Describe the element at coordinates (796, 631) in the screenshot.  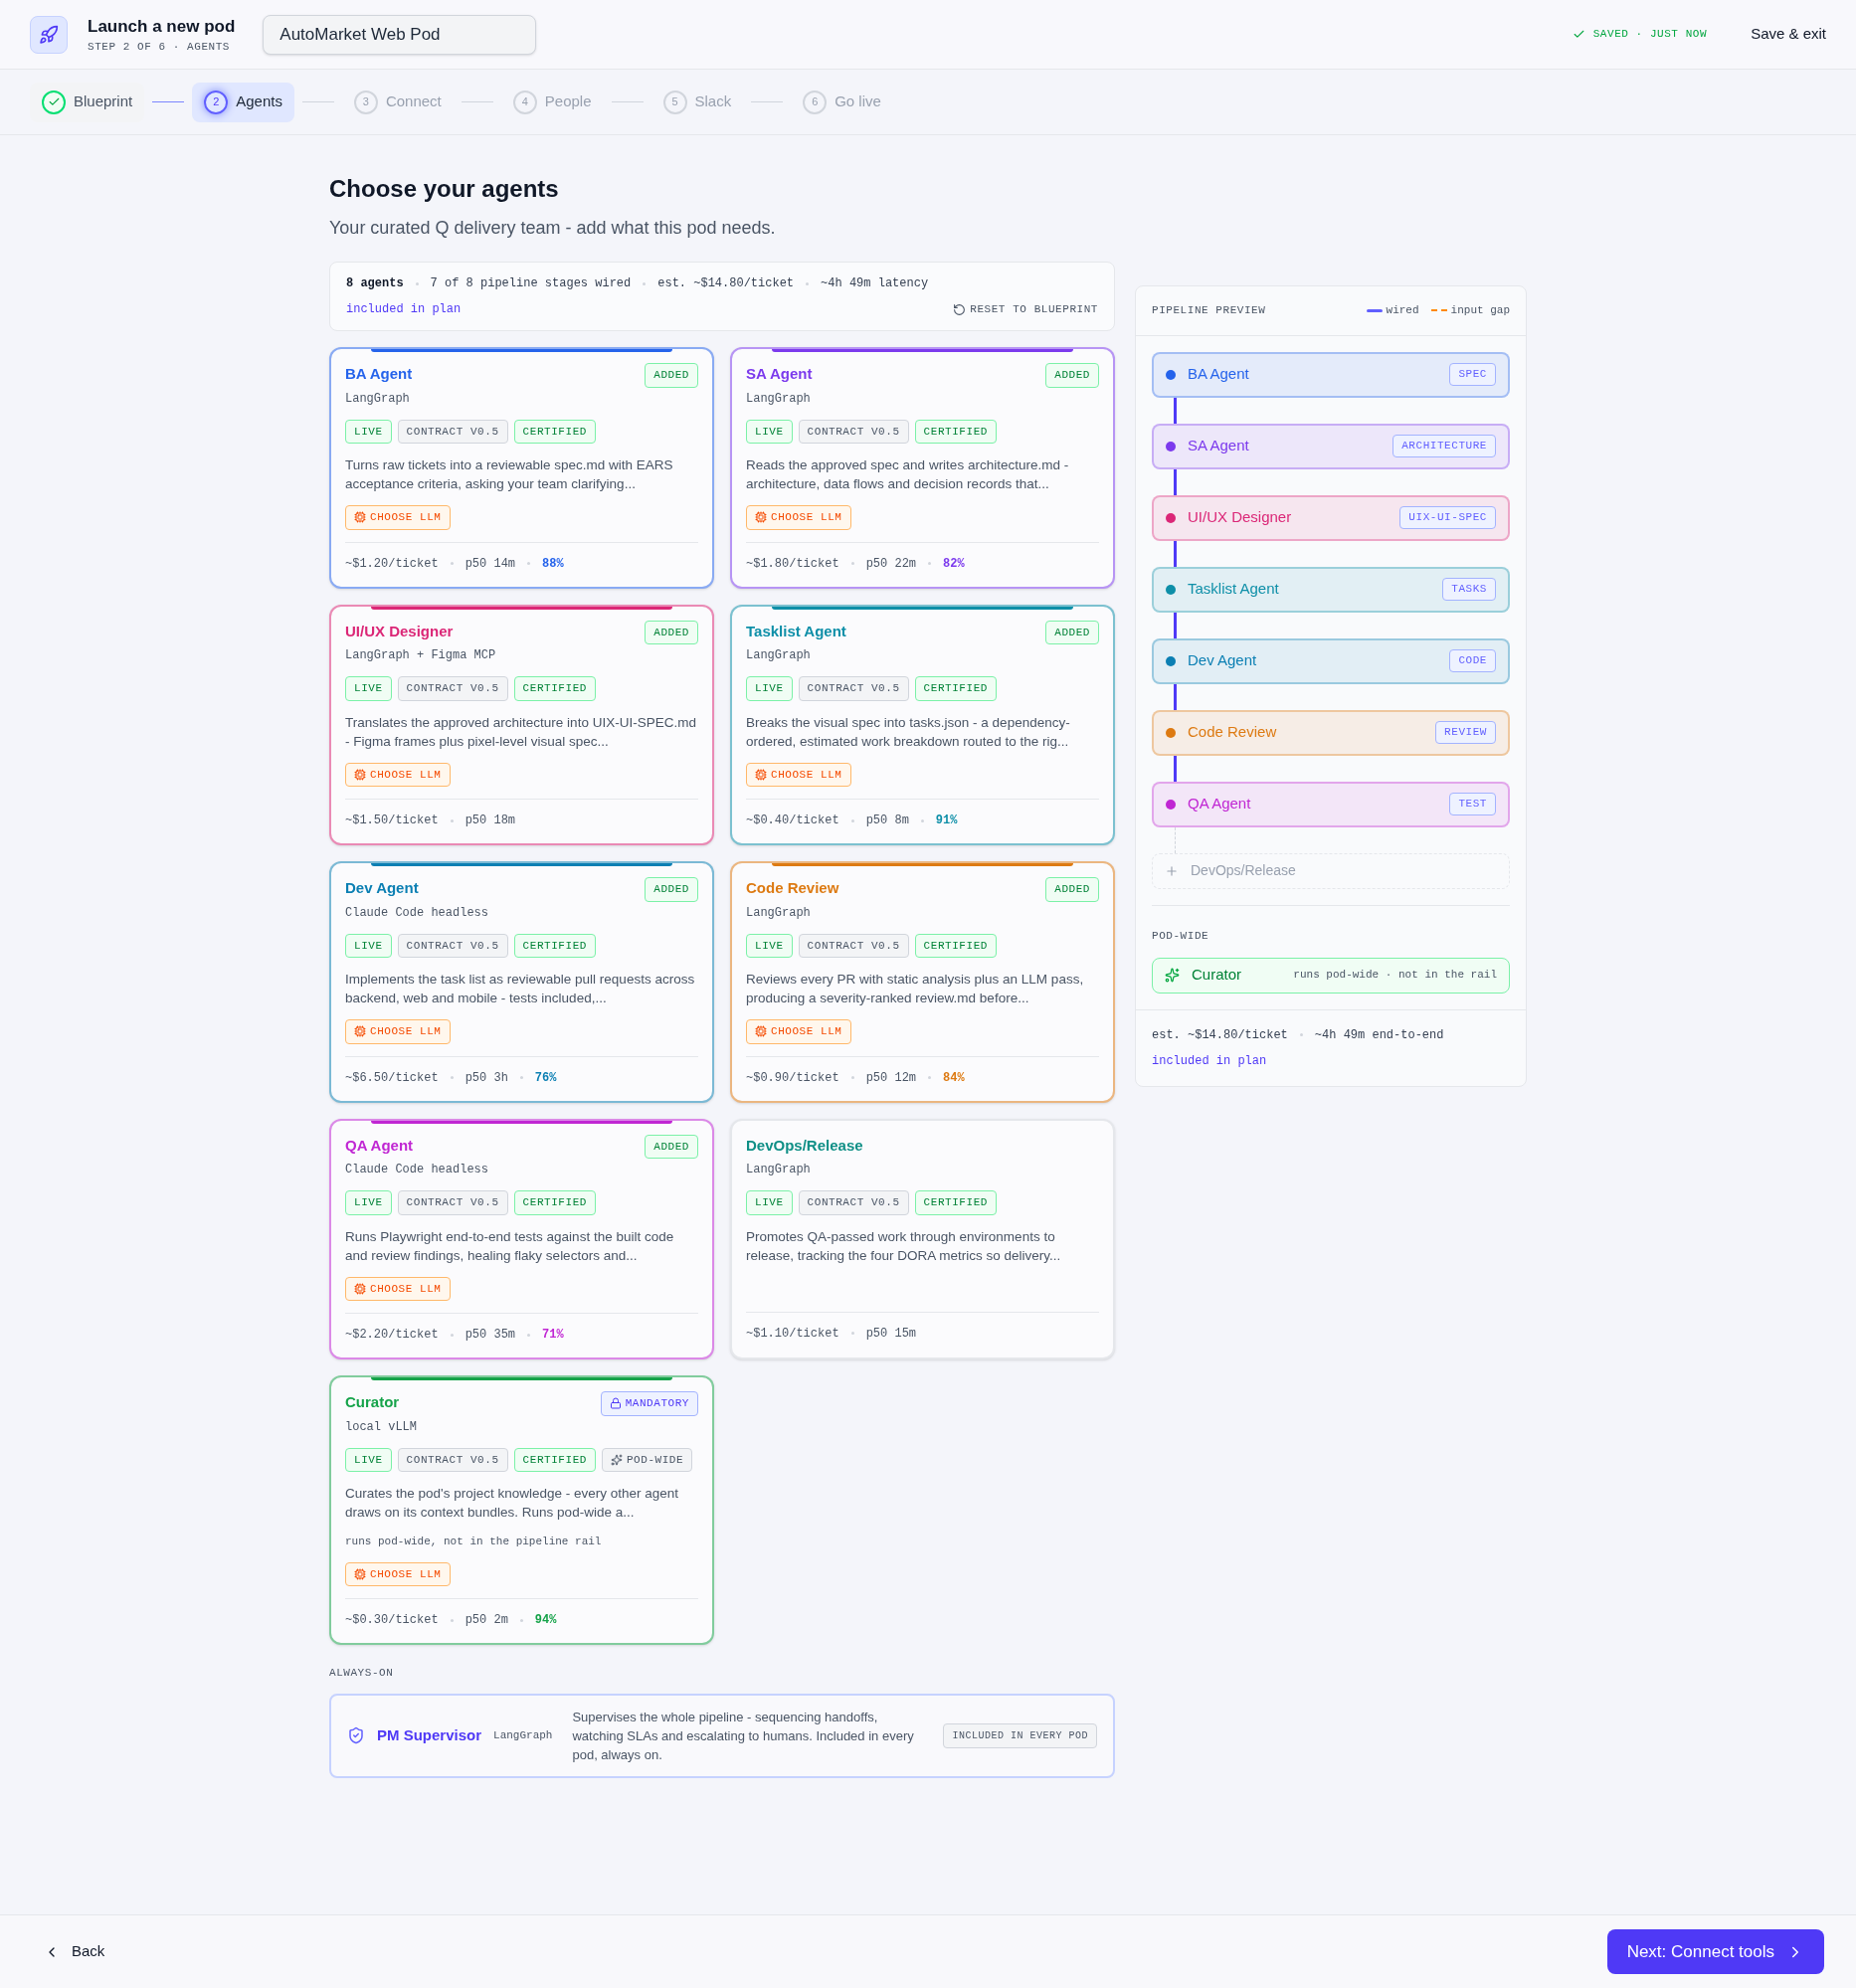
I see `agent-name: Tasklist Agent` at that location.